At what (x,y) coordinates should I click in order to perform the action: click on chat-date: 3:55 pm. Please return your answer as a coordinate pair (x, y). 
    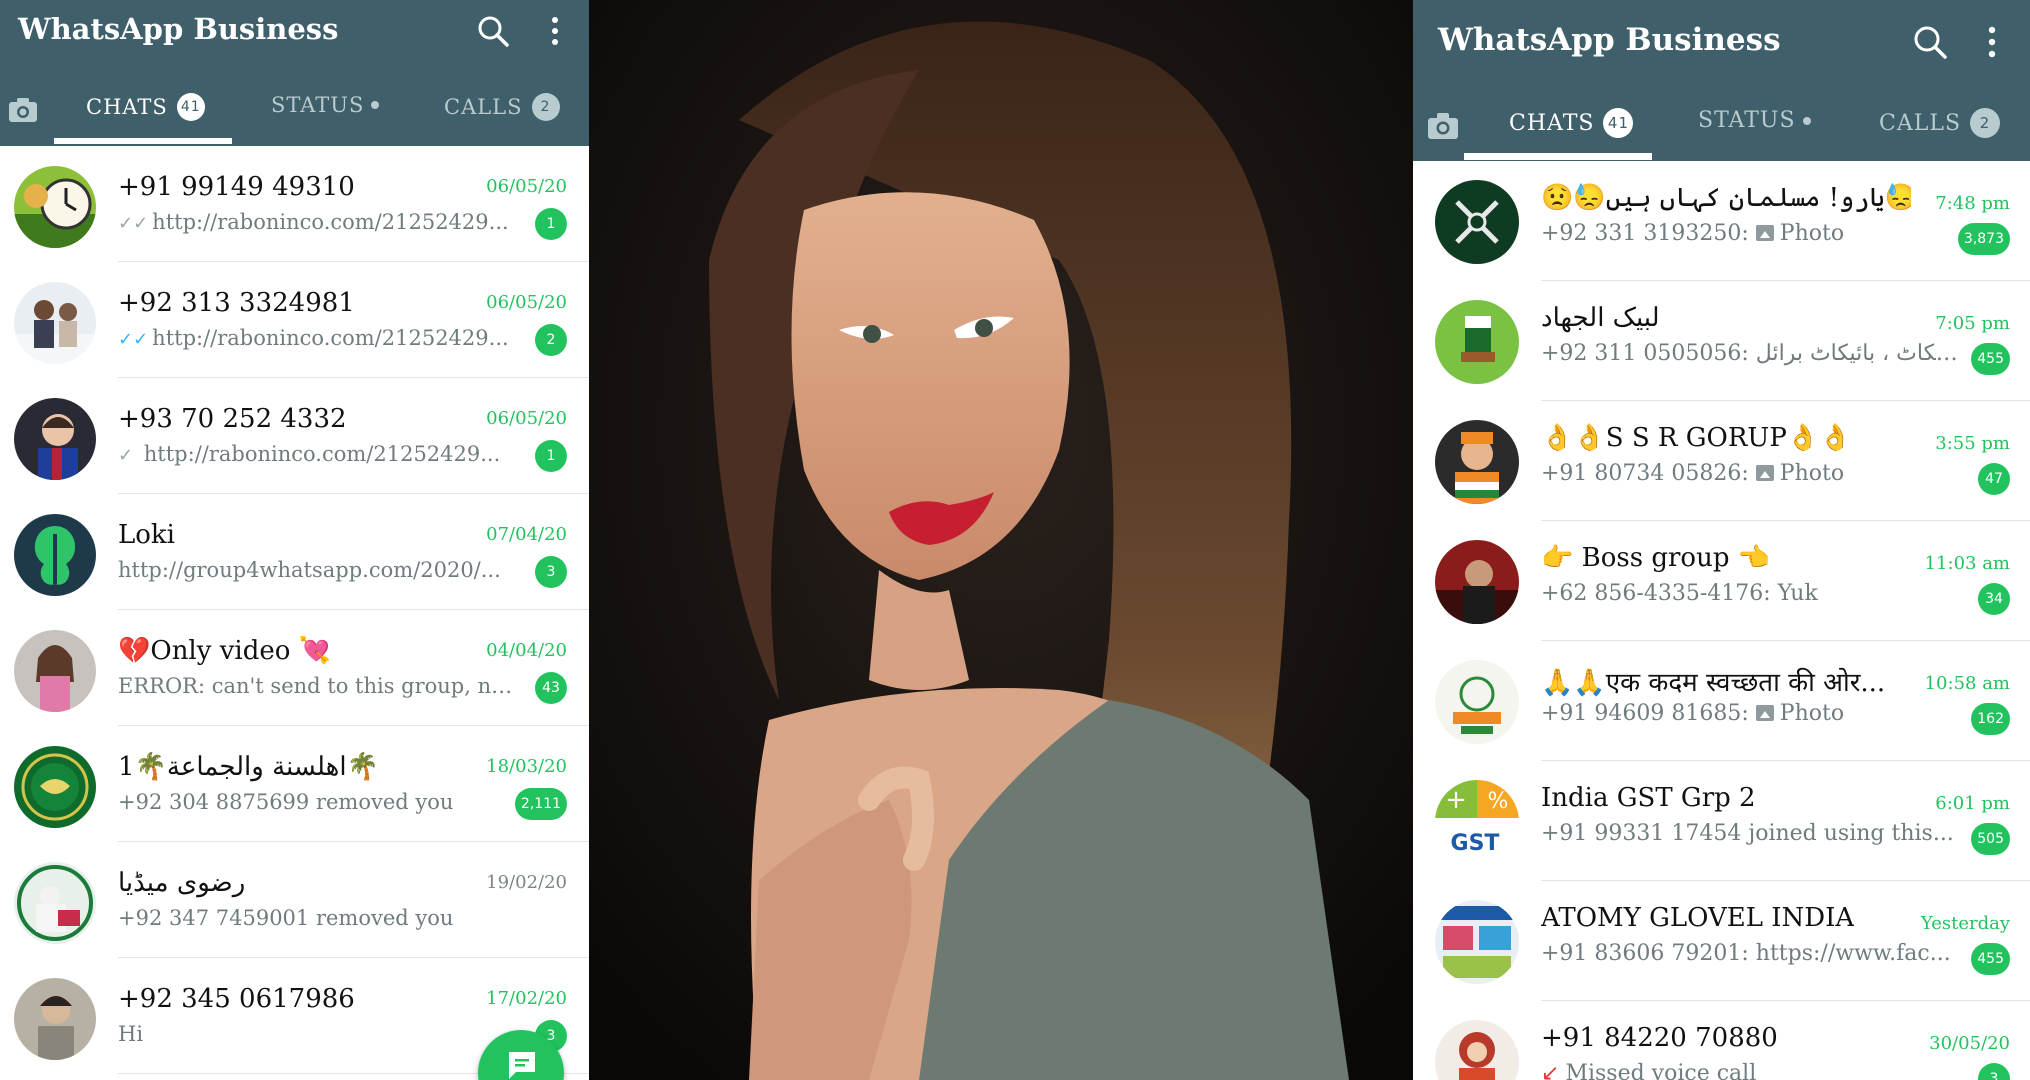
    Looking at the image, I should click on (1972, 443).